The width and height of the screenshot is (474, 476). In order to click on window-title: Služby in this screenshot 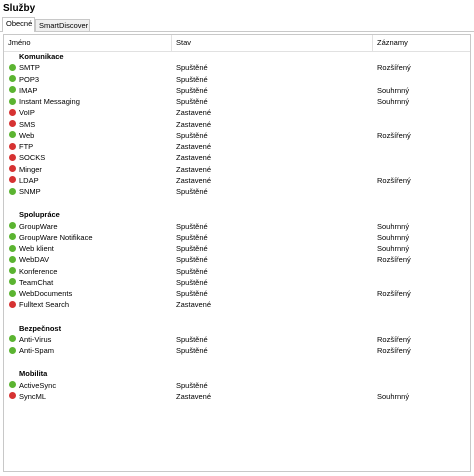, I will do `click(19, 8)`.